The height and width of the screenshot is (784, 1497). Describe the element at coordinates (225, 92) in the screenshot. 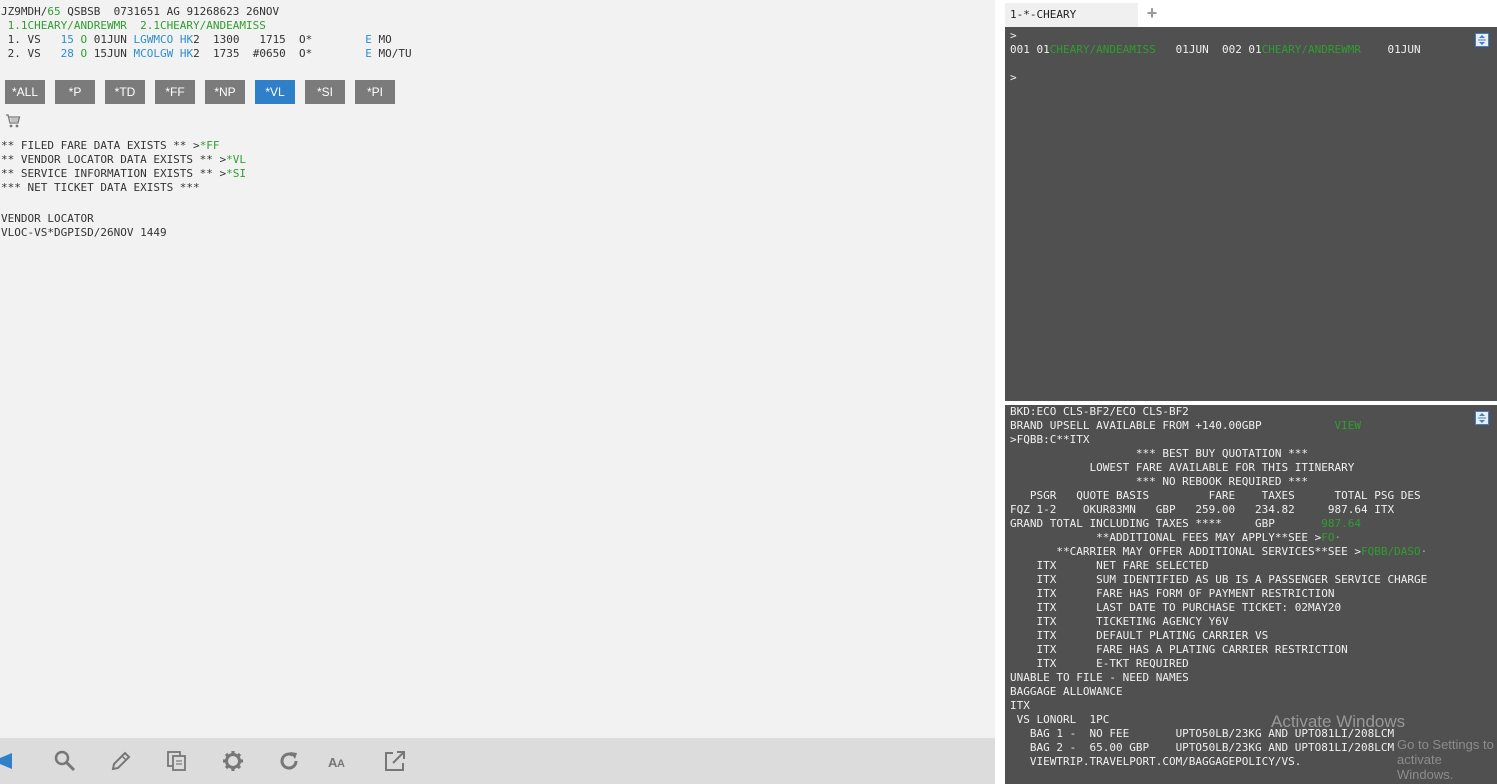

I see `filter-np-button: *NP` at that location.